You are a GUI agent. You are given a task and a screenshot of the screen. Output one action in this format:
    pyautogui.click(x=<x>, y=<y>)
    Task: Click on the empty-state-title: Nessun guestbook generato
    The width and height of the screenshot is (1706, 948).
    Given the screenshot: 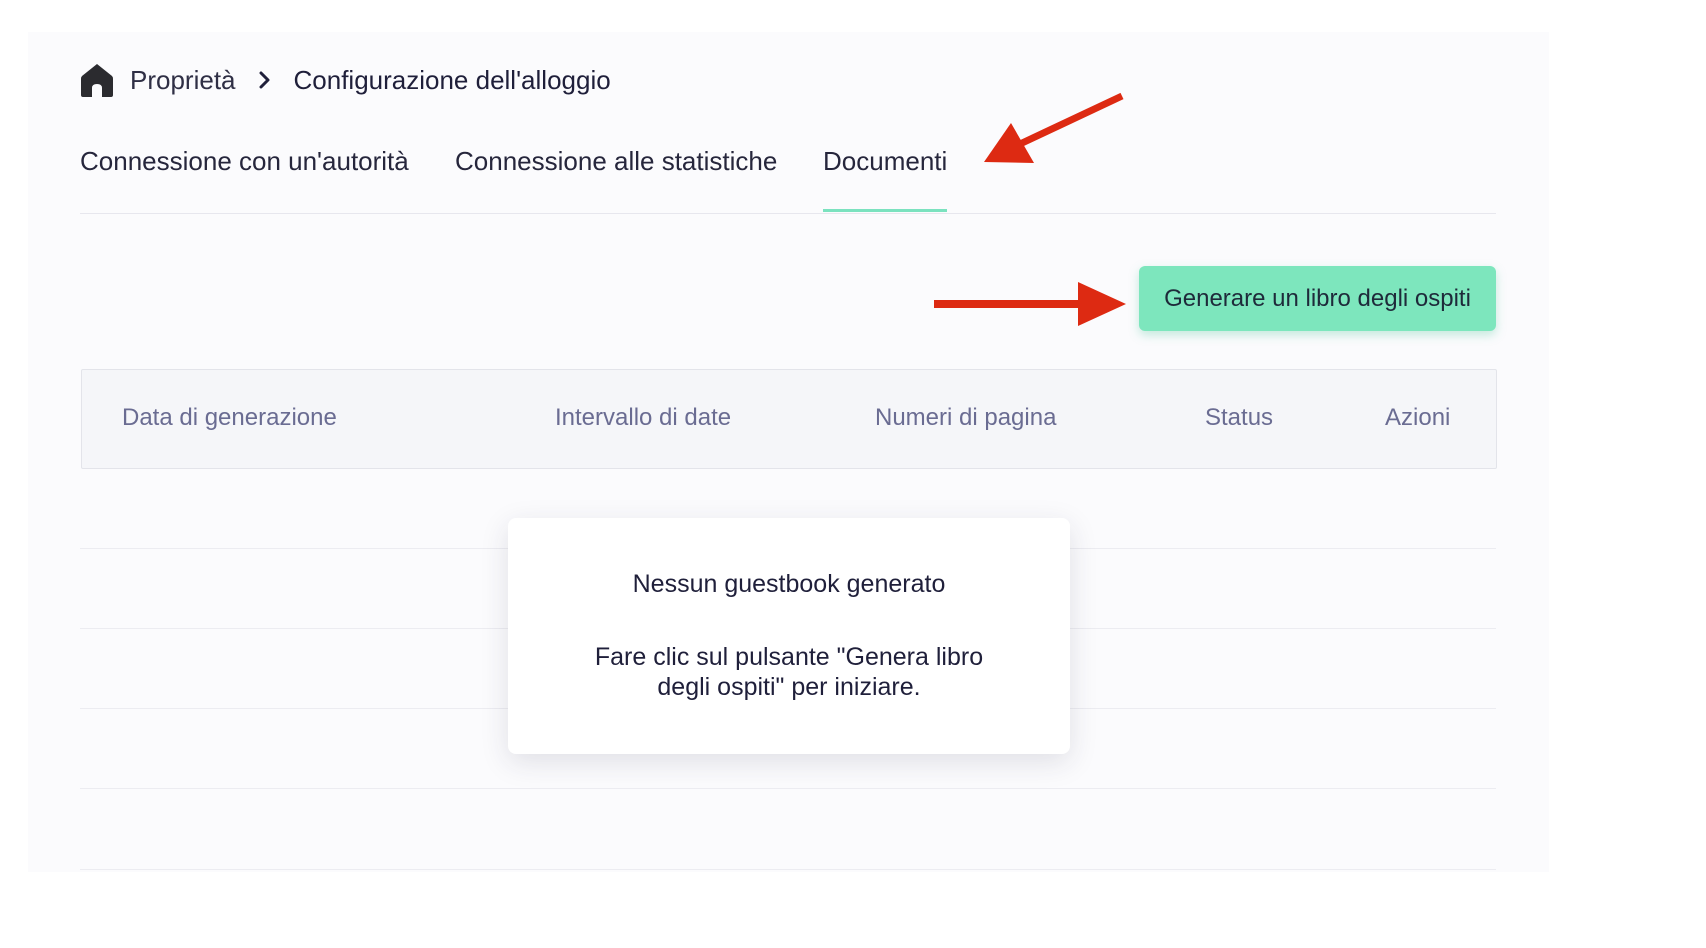 What is the action you would take?
    pyautogui.click(x=789, y=584)
    